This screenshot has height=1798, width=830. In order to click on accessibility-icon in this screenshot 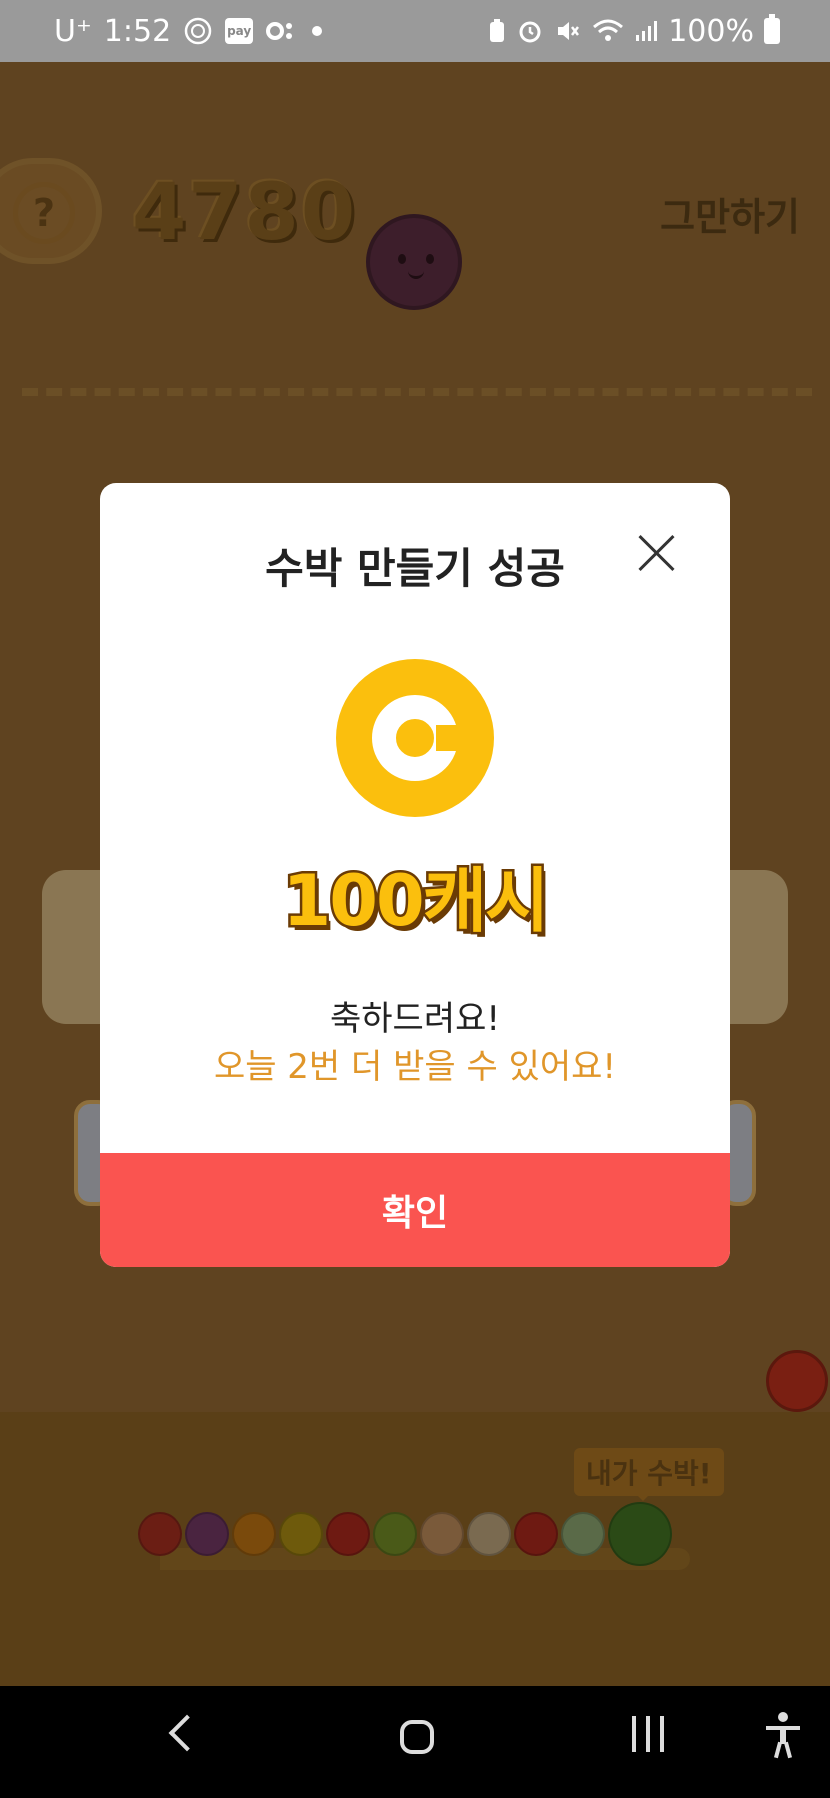, I will do `click(783, 1735)`.